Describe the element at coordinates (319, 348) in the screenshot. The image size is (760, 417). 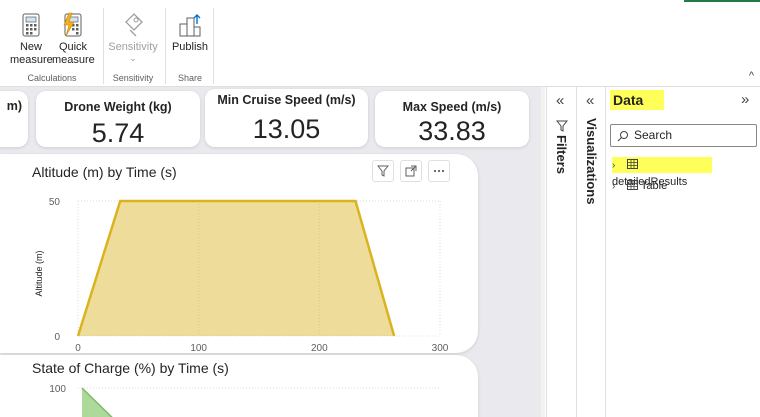
I see `x-tick-label: 200` at that location.